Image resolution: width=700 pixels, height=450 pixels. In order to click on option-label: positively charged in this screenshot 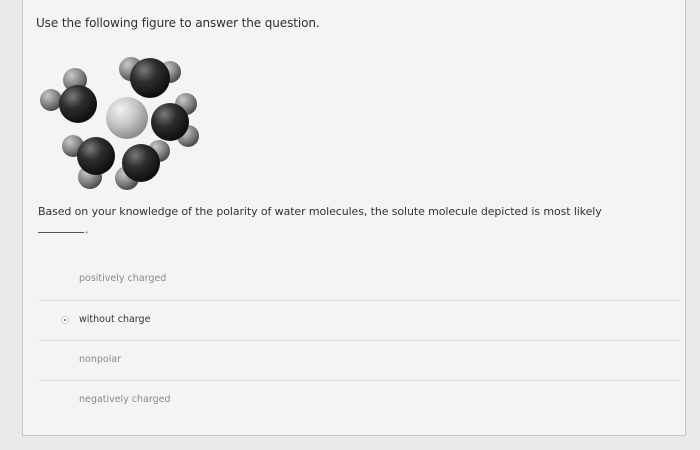, I will do `click(123, 278)`.